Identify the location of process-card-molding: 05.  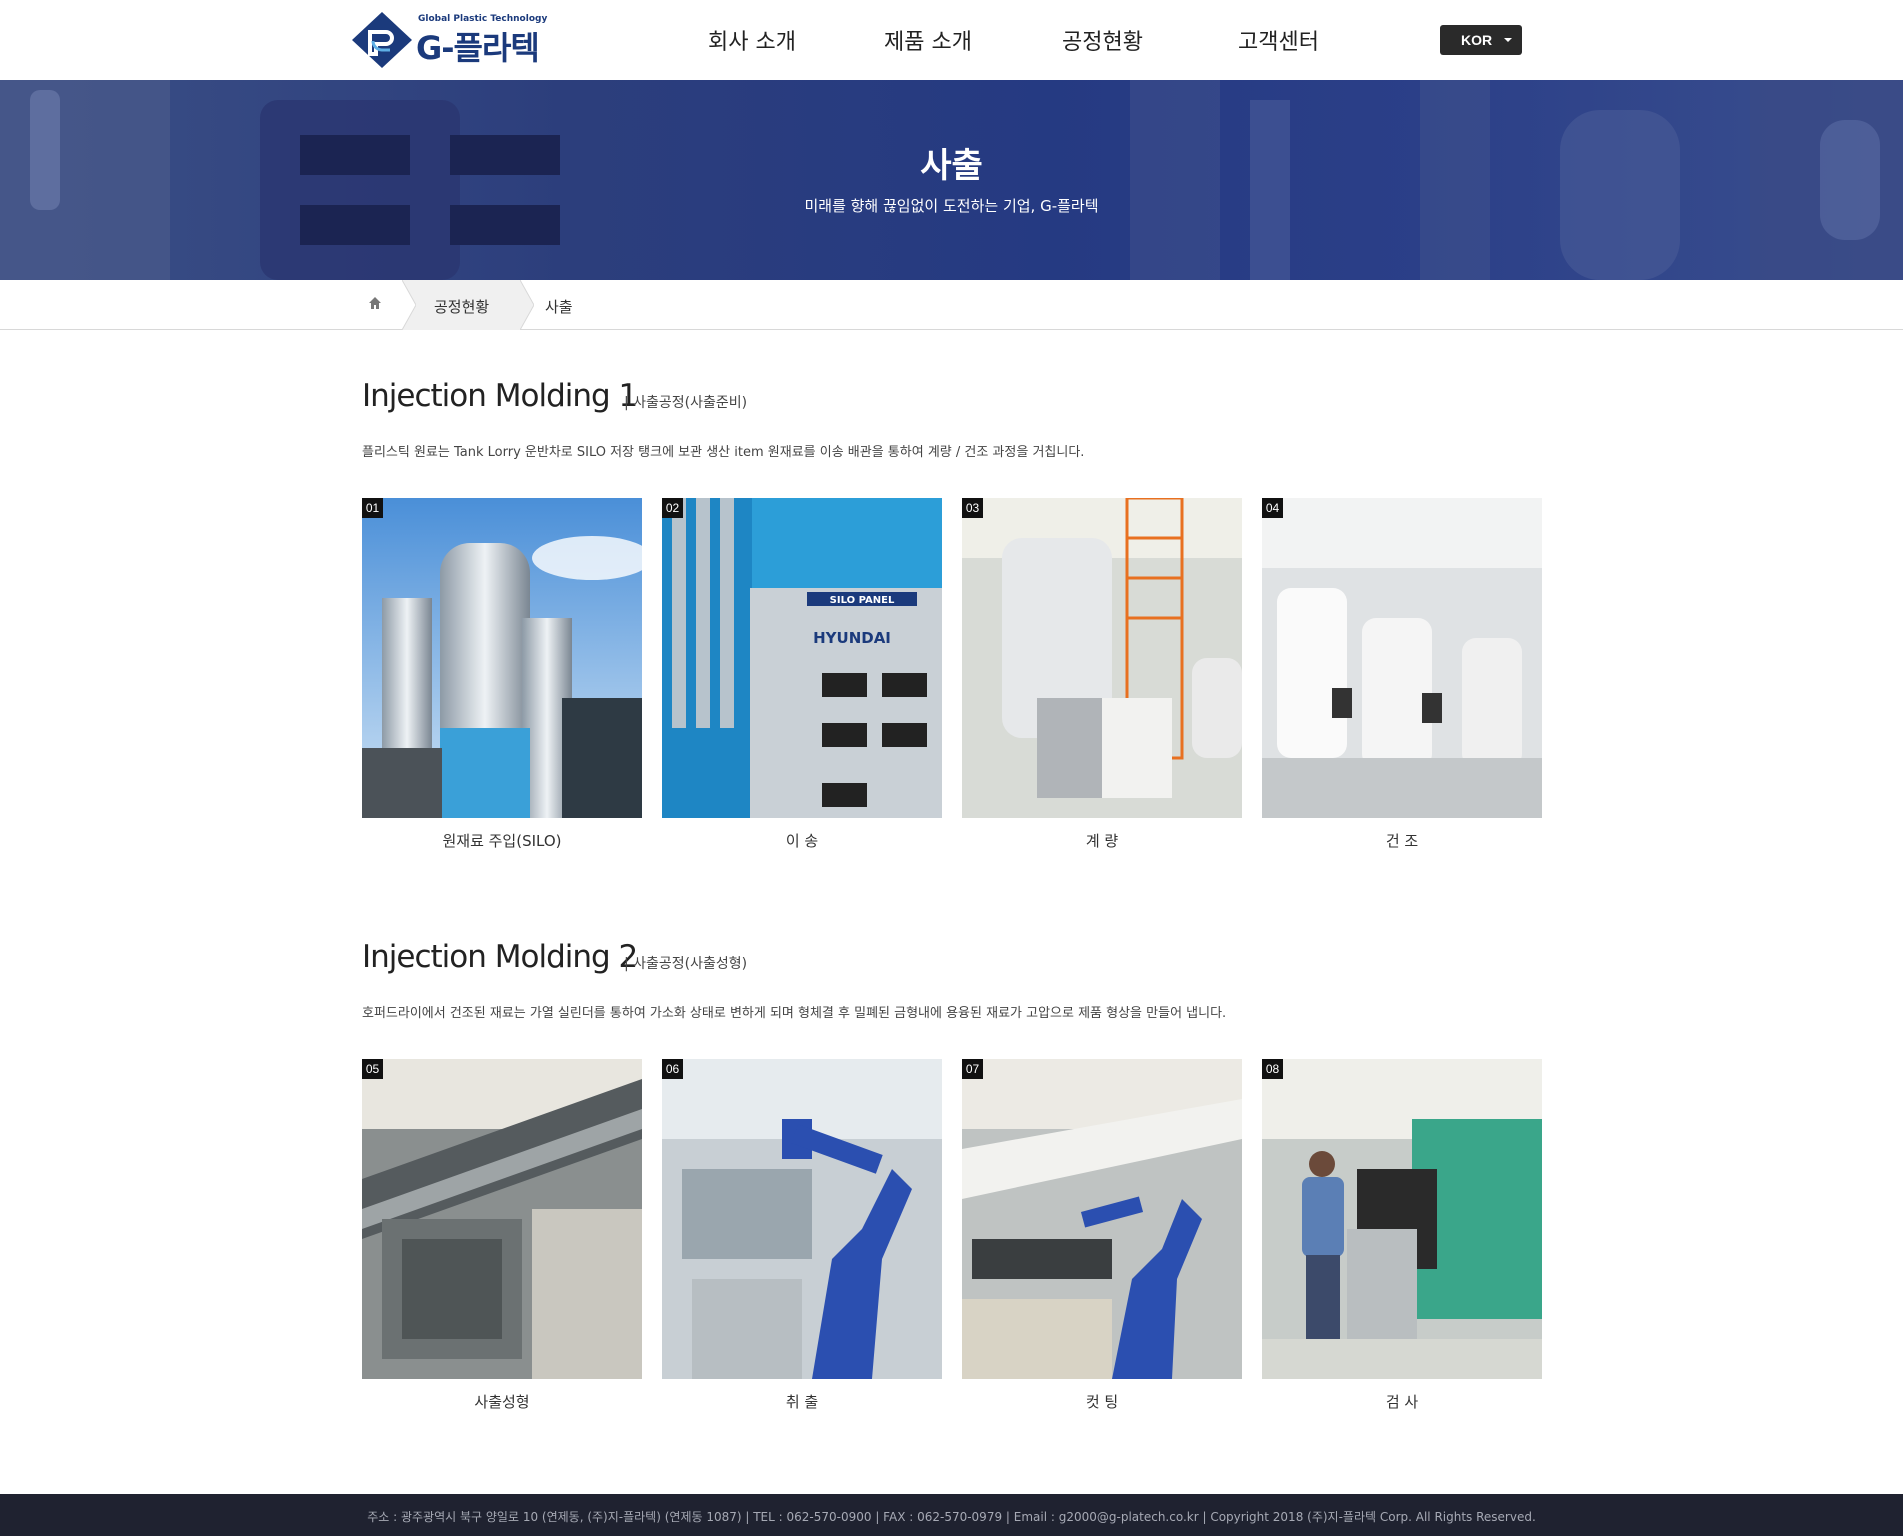
(502, 1219).